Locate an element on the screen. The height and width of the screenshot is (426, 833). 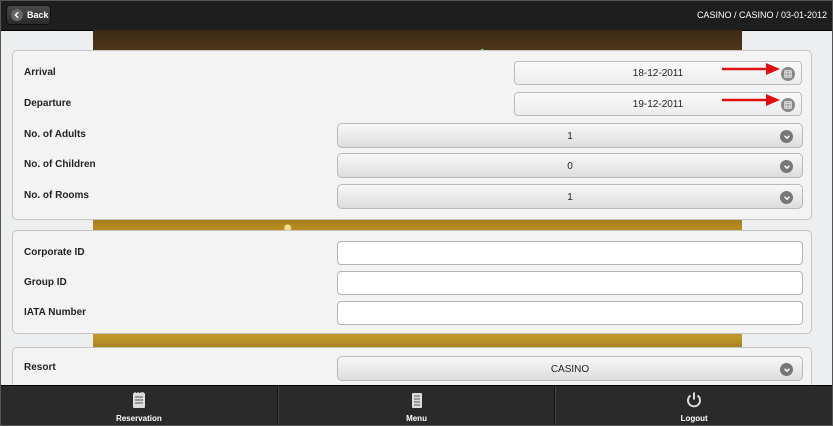
breadcrumb: CASINO / CASINO / 03-01-2012 is located at coordinates (761, 15).